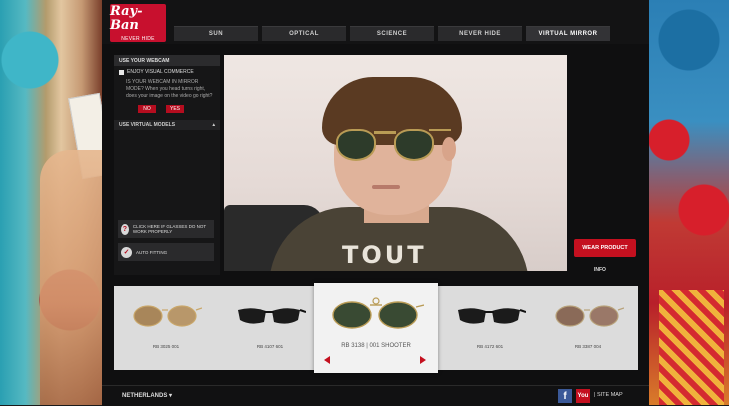  What do you see at coordinates (304, 33) in the screenshot?
I see `tab-optical: OPTICAL` at bounding box center [304, 33].